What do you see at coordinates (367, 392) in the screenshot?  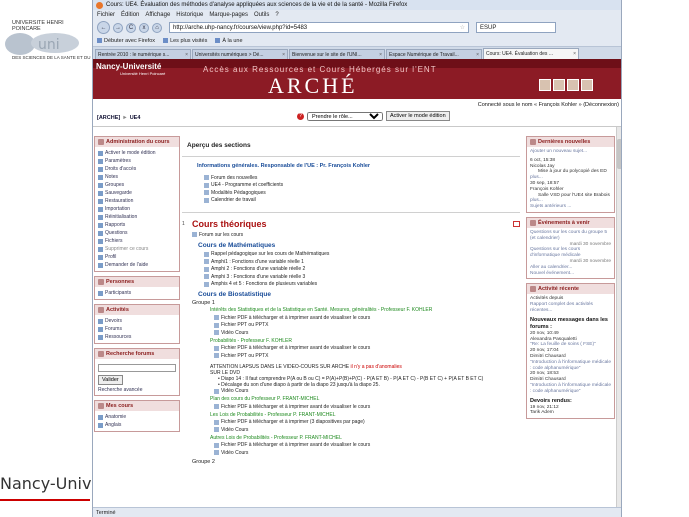 I see `video3-link: Vidéo Cours` at bounding box center [367, 392].